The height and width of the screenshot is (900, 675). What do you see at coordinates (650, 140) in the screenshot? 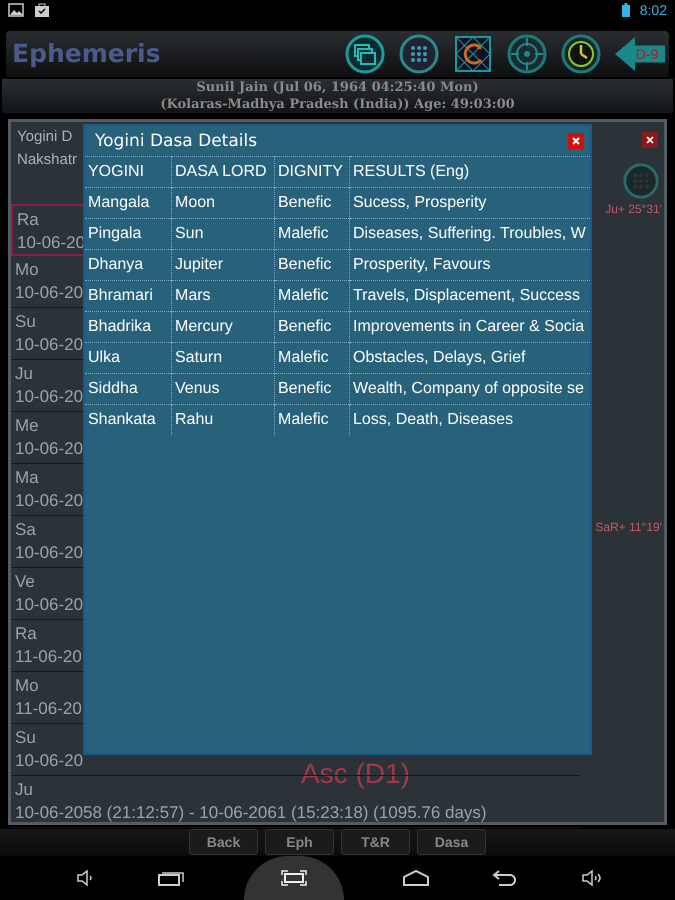
I see `panel-close-icon` at bounding box center [650, 140].